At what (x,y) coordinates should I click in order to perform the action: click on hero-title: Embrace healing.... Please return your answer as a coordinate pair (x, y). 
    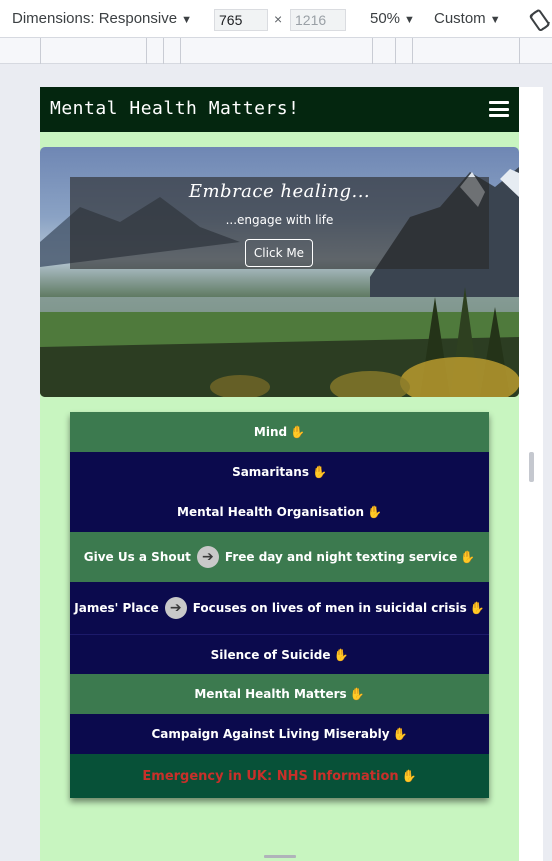
    Looking at the image, I should click on (279, 191).